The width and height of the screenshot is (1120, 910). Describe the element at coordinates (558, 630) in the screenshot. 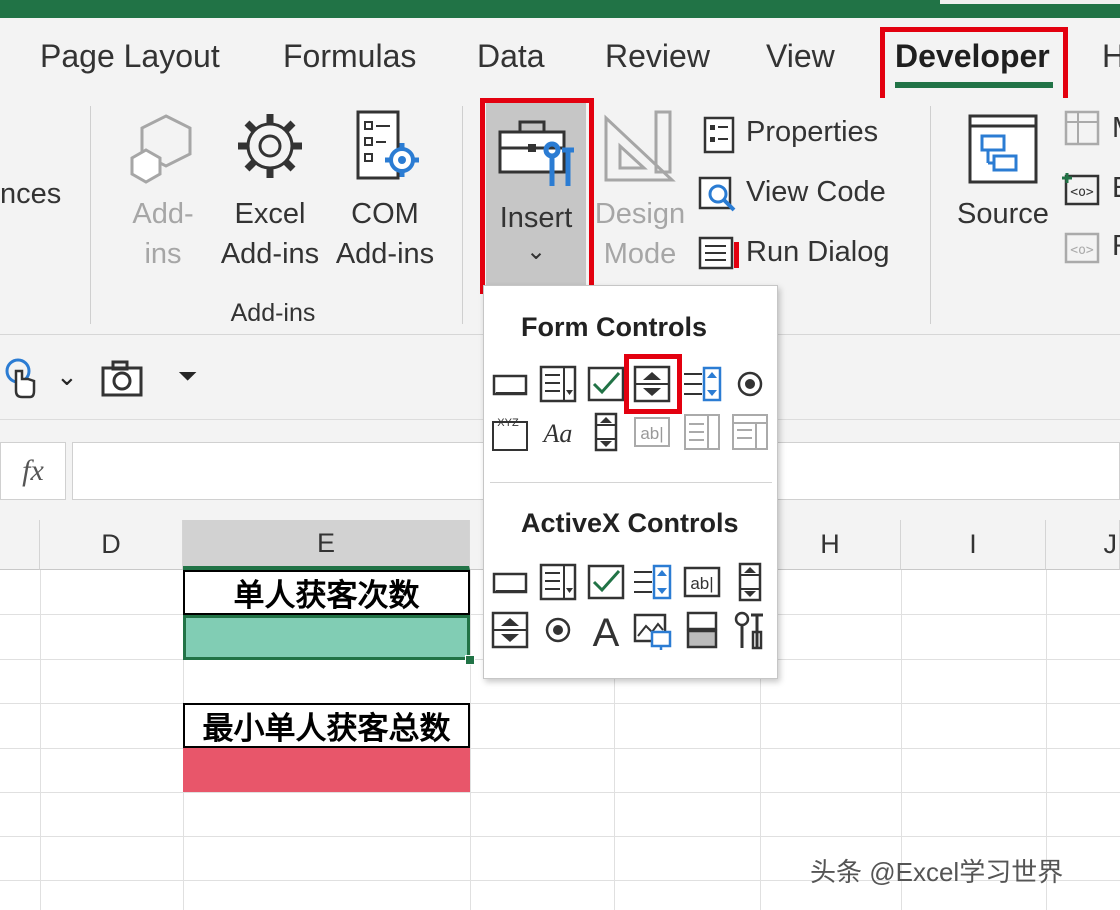

I see `activex-option-button-icon` at that location.